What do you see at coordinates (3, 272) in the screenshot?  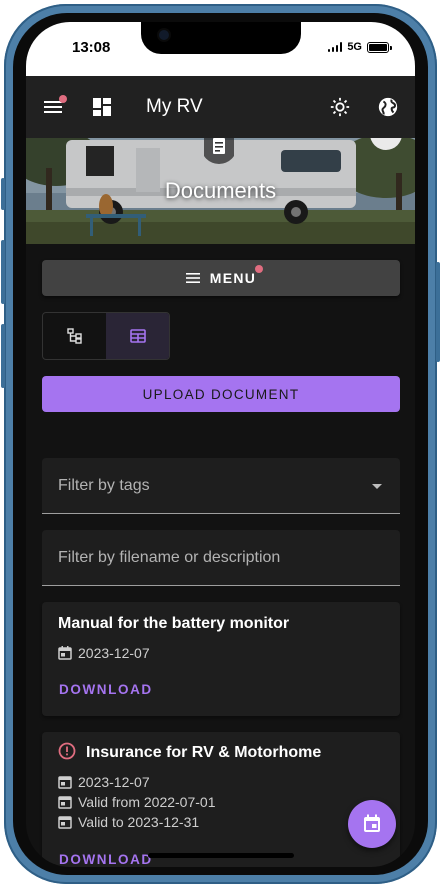 I see `volume-up-button` at bounding box center [3, 272].